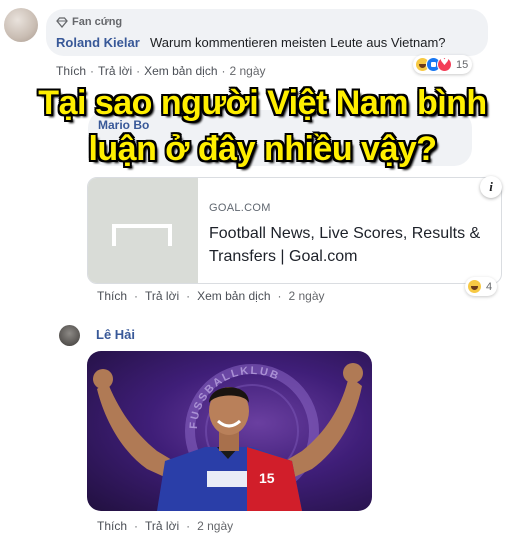 The image size is (525, 547). Describe the element at coordinates (62, 22) in the screenshot. I see `diamond-icon` at that location.